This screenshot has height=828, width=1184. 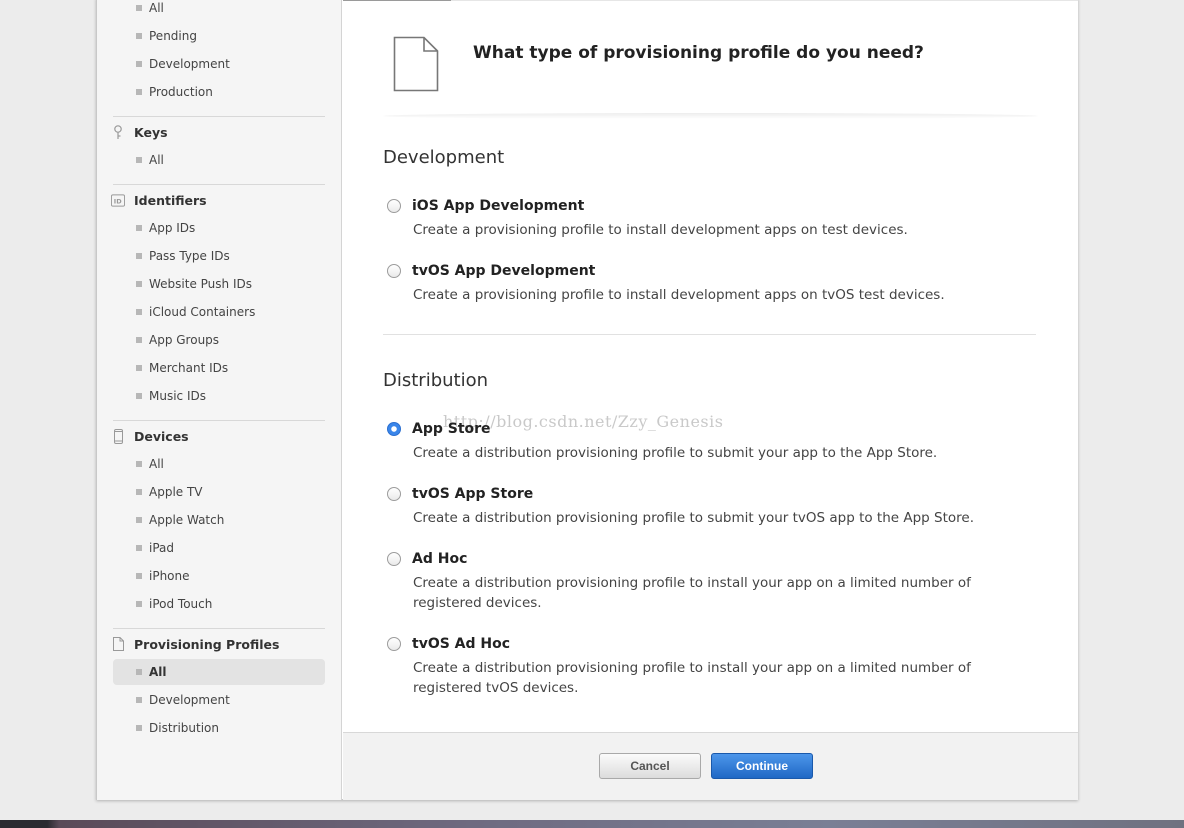 What do you see at coordinates (139, 132) in the screenshot?
I see `sidebar-heading-keys: Keys` at bounding box center [139, 132].